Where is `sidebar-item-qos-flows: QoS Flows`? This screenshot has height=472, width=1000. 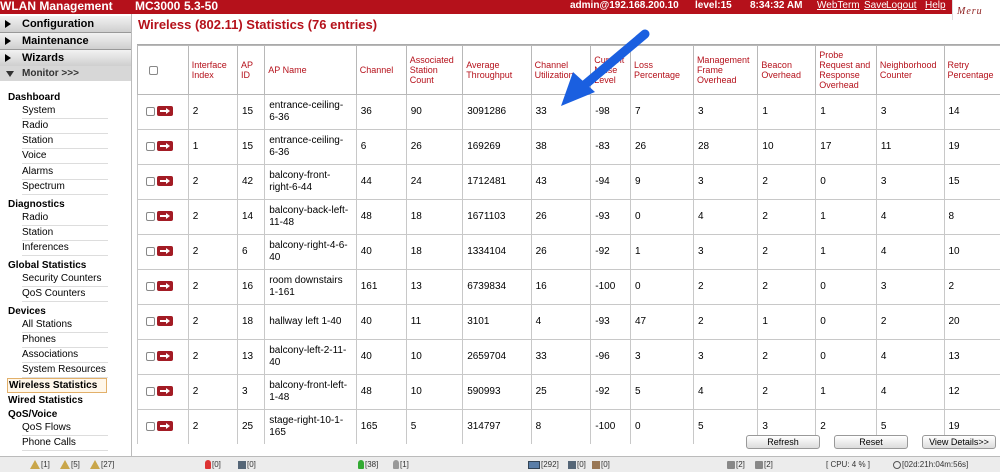 sidebar-item-qos-flows: QoS Flows is located at coordinates (65, 428).